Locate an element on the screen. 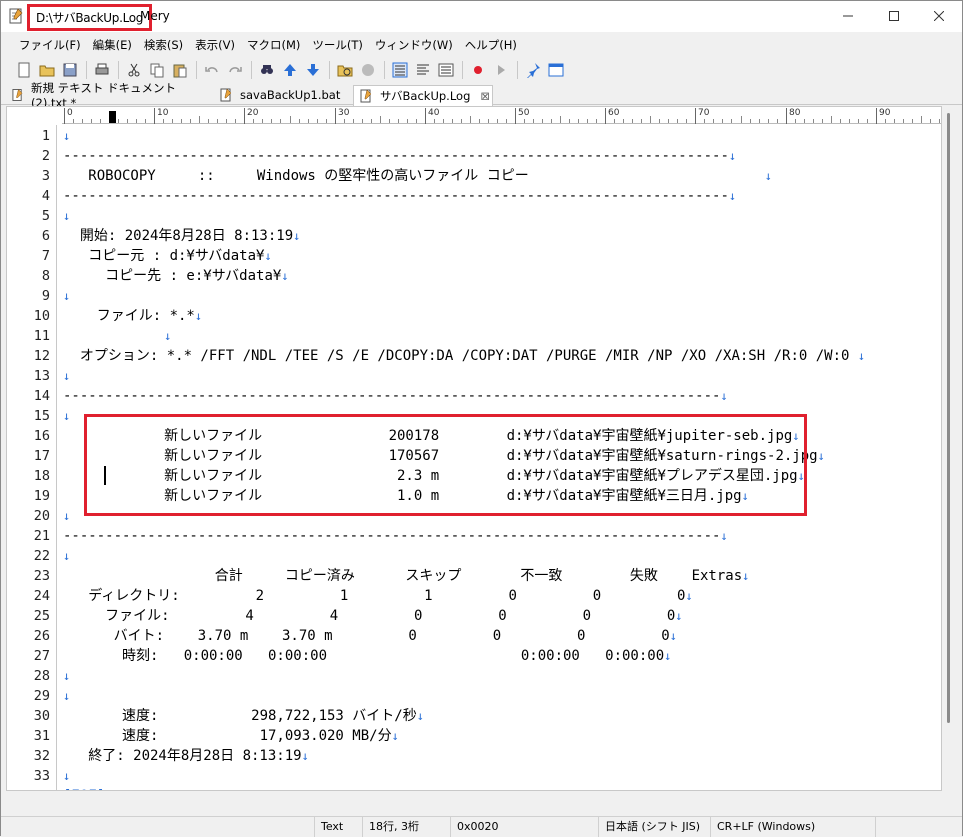  line-number: 12 is located at coordinates (41, 356).